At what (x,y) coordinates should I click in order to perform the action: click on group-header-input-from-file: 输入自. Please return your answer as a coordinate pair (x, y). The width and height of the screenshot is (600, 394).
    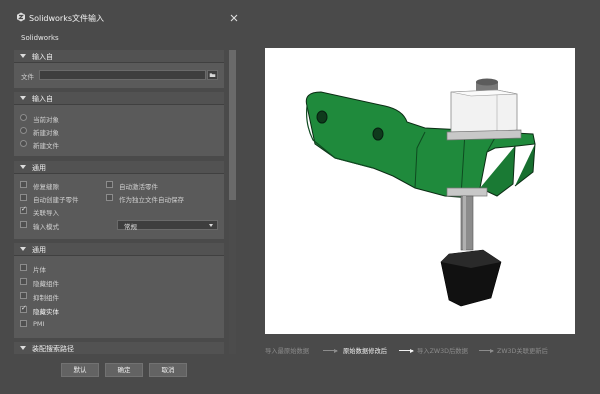
    Looking at the image, I should click on (119, 56).